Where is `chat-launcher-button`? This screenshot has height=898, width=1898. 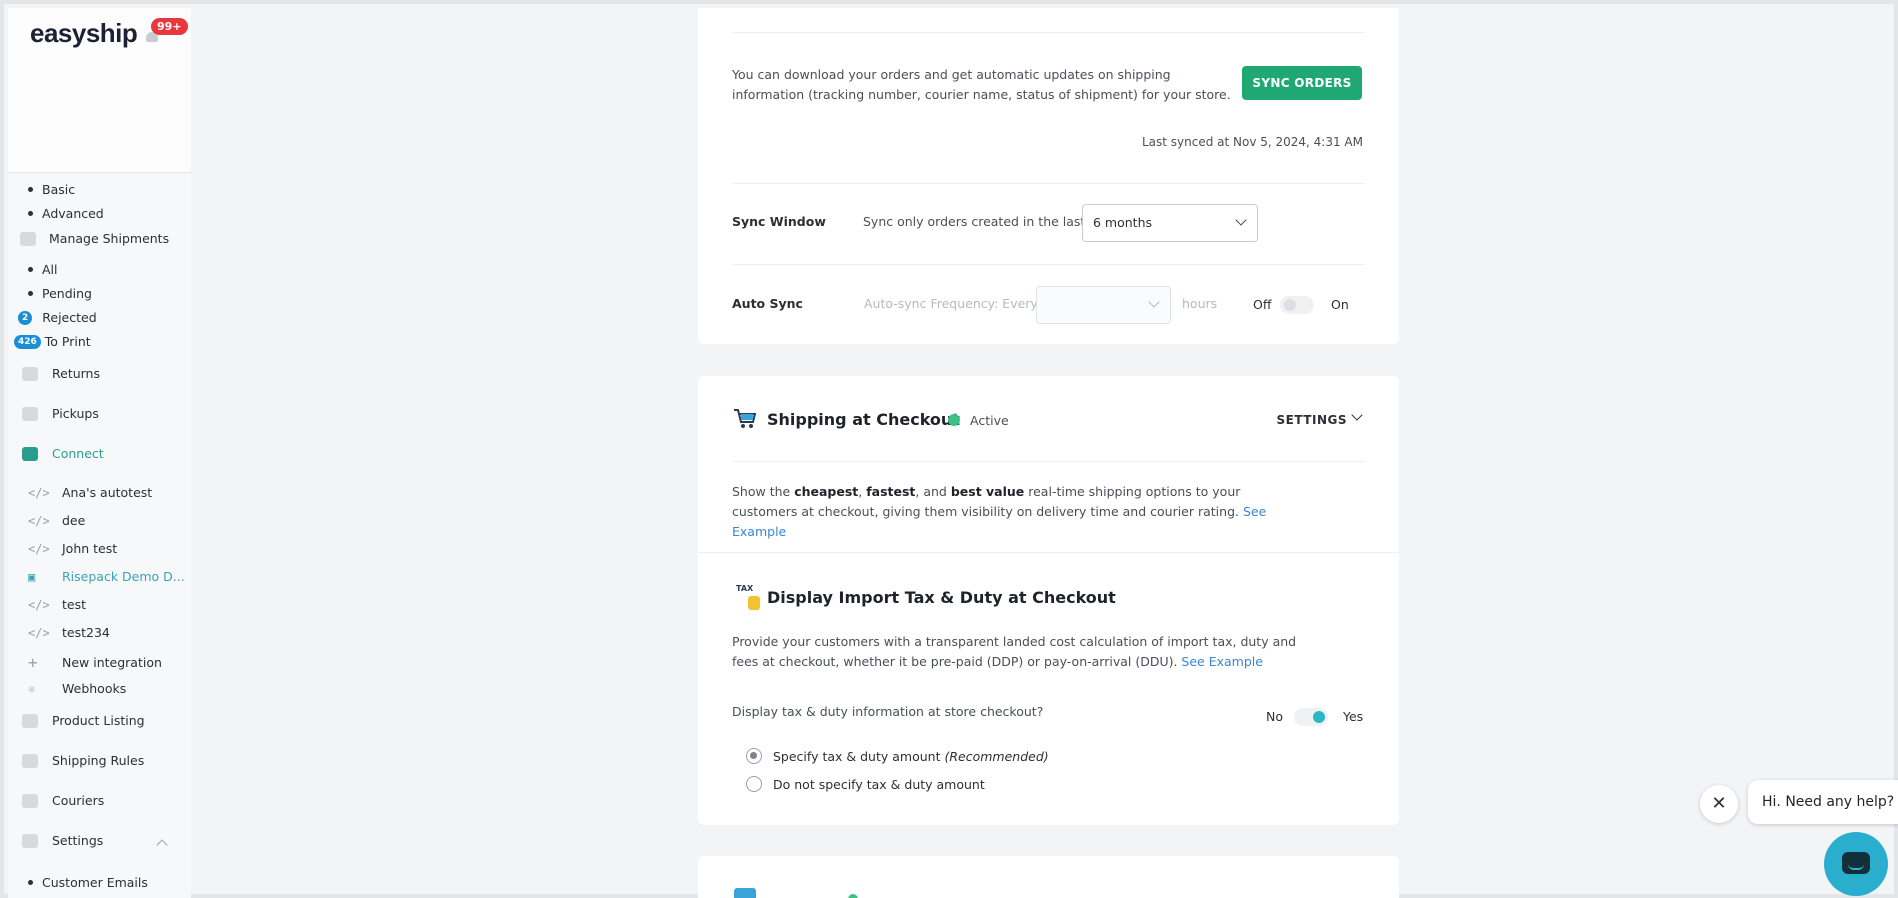
chat-launcher-button is located at coordinates (1856, 864).